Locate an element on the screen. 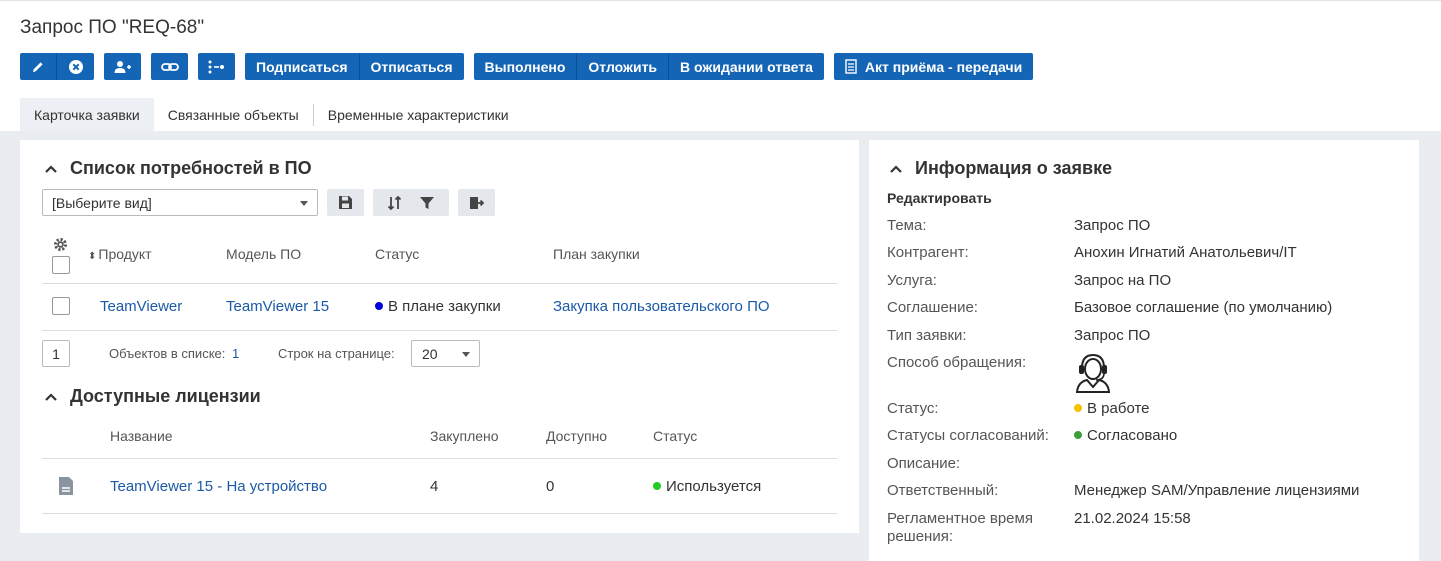 The height and width of the screenshot is (561, 1441). tab-related-objects: Связанные объекты is located at coordinates (233, 115).